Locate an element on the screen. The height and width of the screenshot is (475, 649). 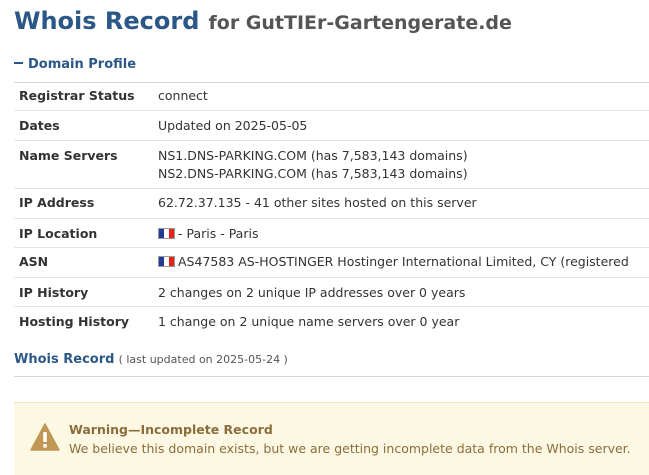
row-value: Updated on 2025-05-05 is located at coordinates (233, 125).